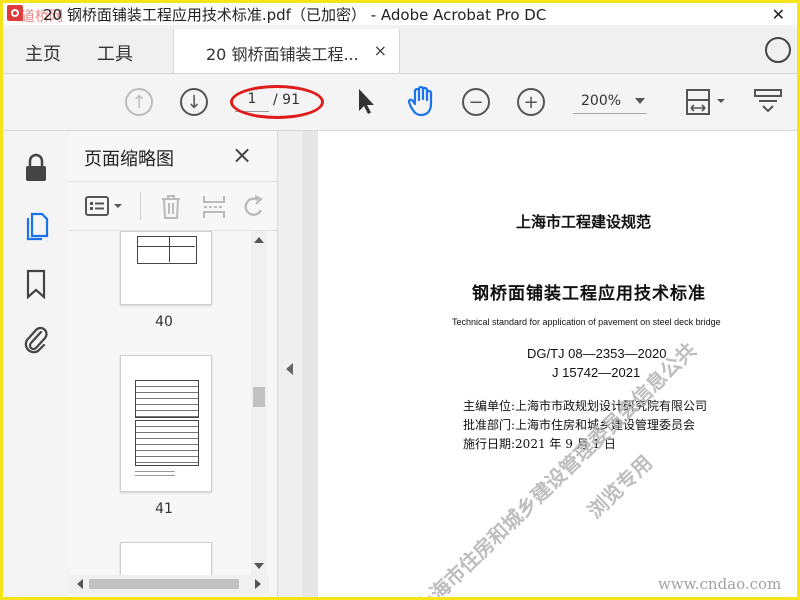  What do you see at coordinates (105, 207) in the screenshot?
I see `thumbnail-options-icon` at bounding box center [105, 207].